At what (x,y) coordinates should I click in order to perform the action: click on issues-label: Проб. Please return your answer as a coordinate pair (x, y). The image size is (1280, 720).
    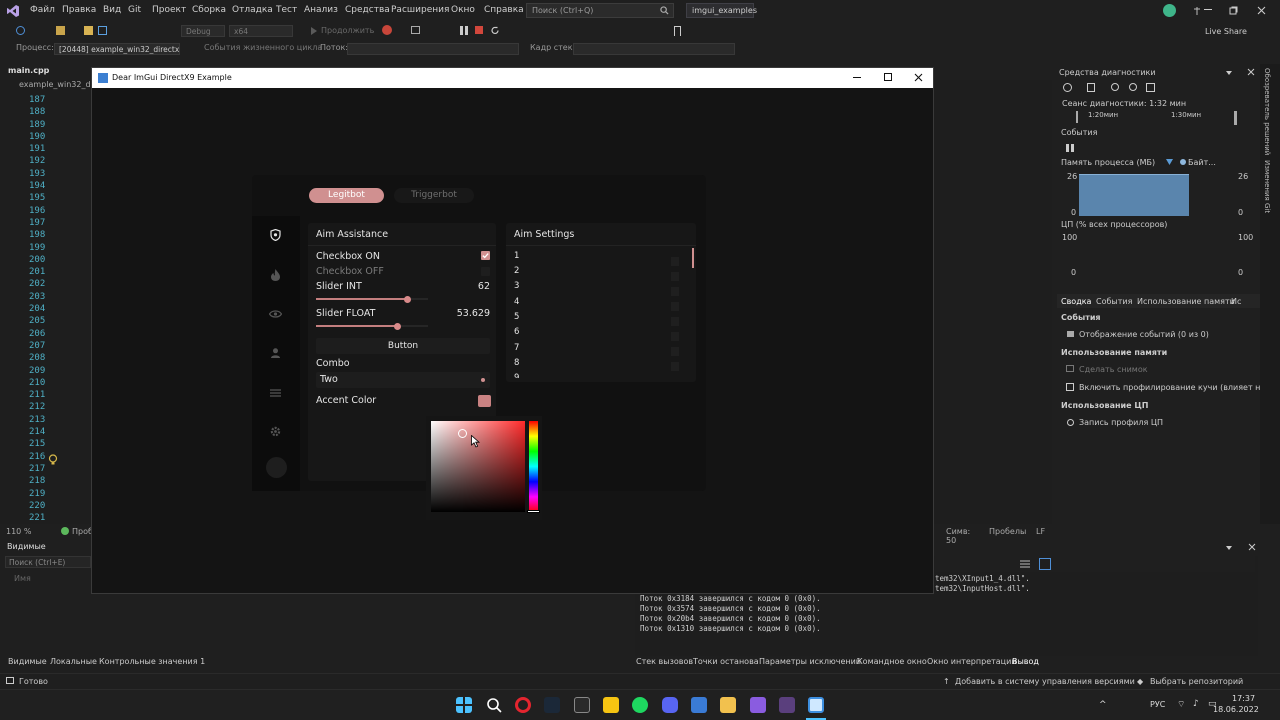
    Looking at the image, I should click on (82, 531).